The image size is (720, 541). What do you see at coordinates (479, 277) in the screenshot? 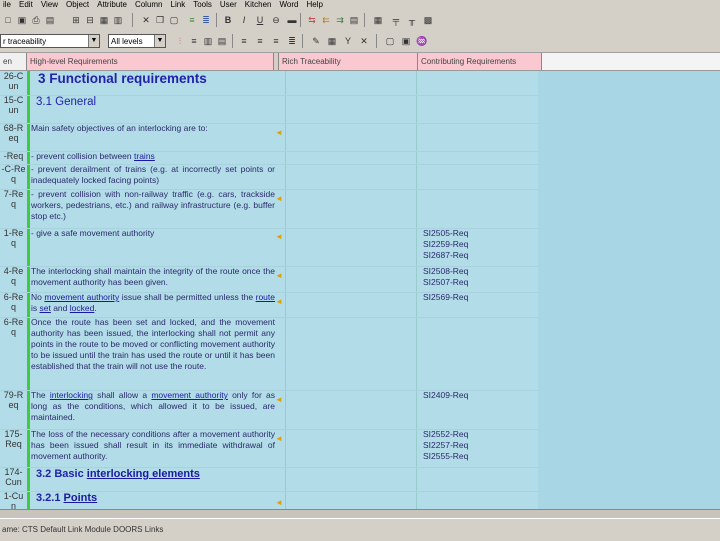
I see `contributing-requirements: SI2508-Req SI2507-Req` at bounding box center [479, 277].